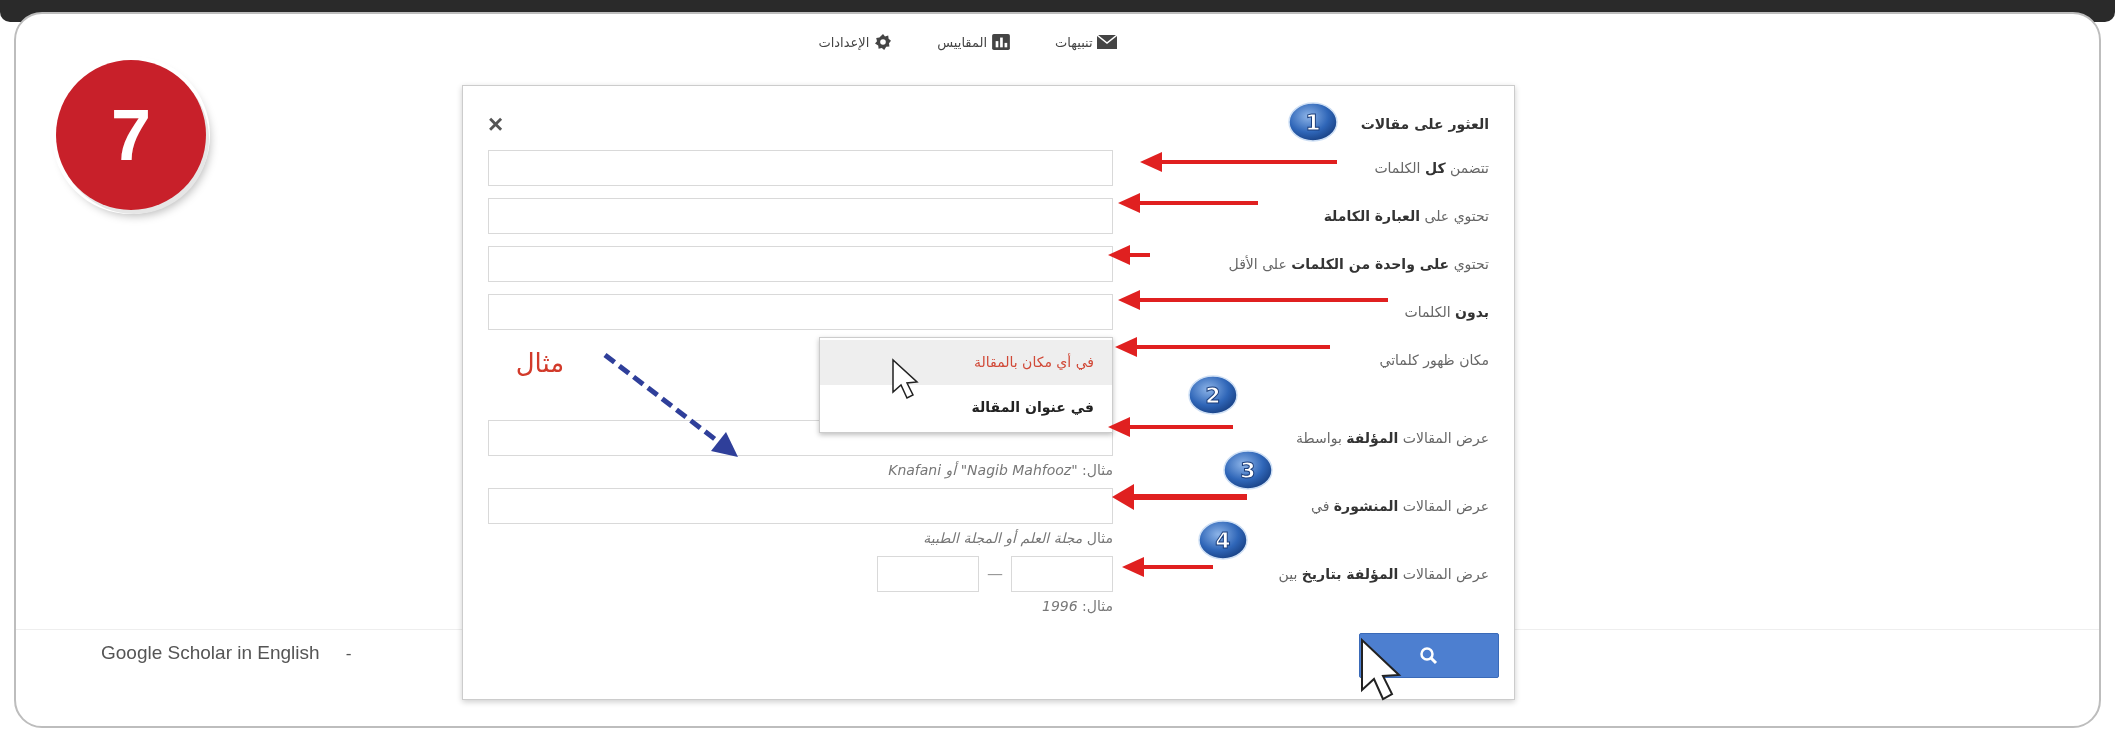 The height and width of the screenshot is (734, 2115). What do you see at coordinates (974, 42) in the screenshot?
I see `nav-link: المقاييس` at bounding box center [974, 42].